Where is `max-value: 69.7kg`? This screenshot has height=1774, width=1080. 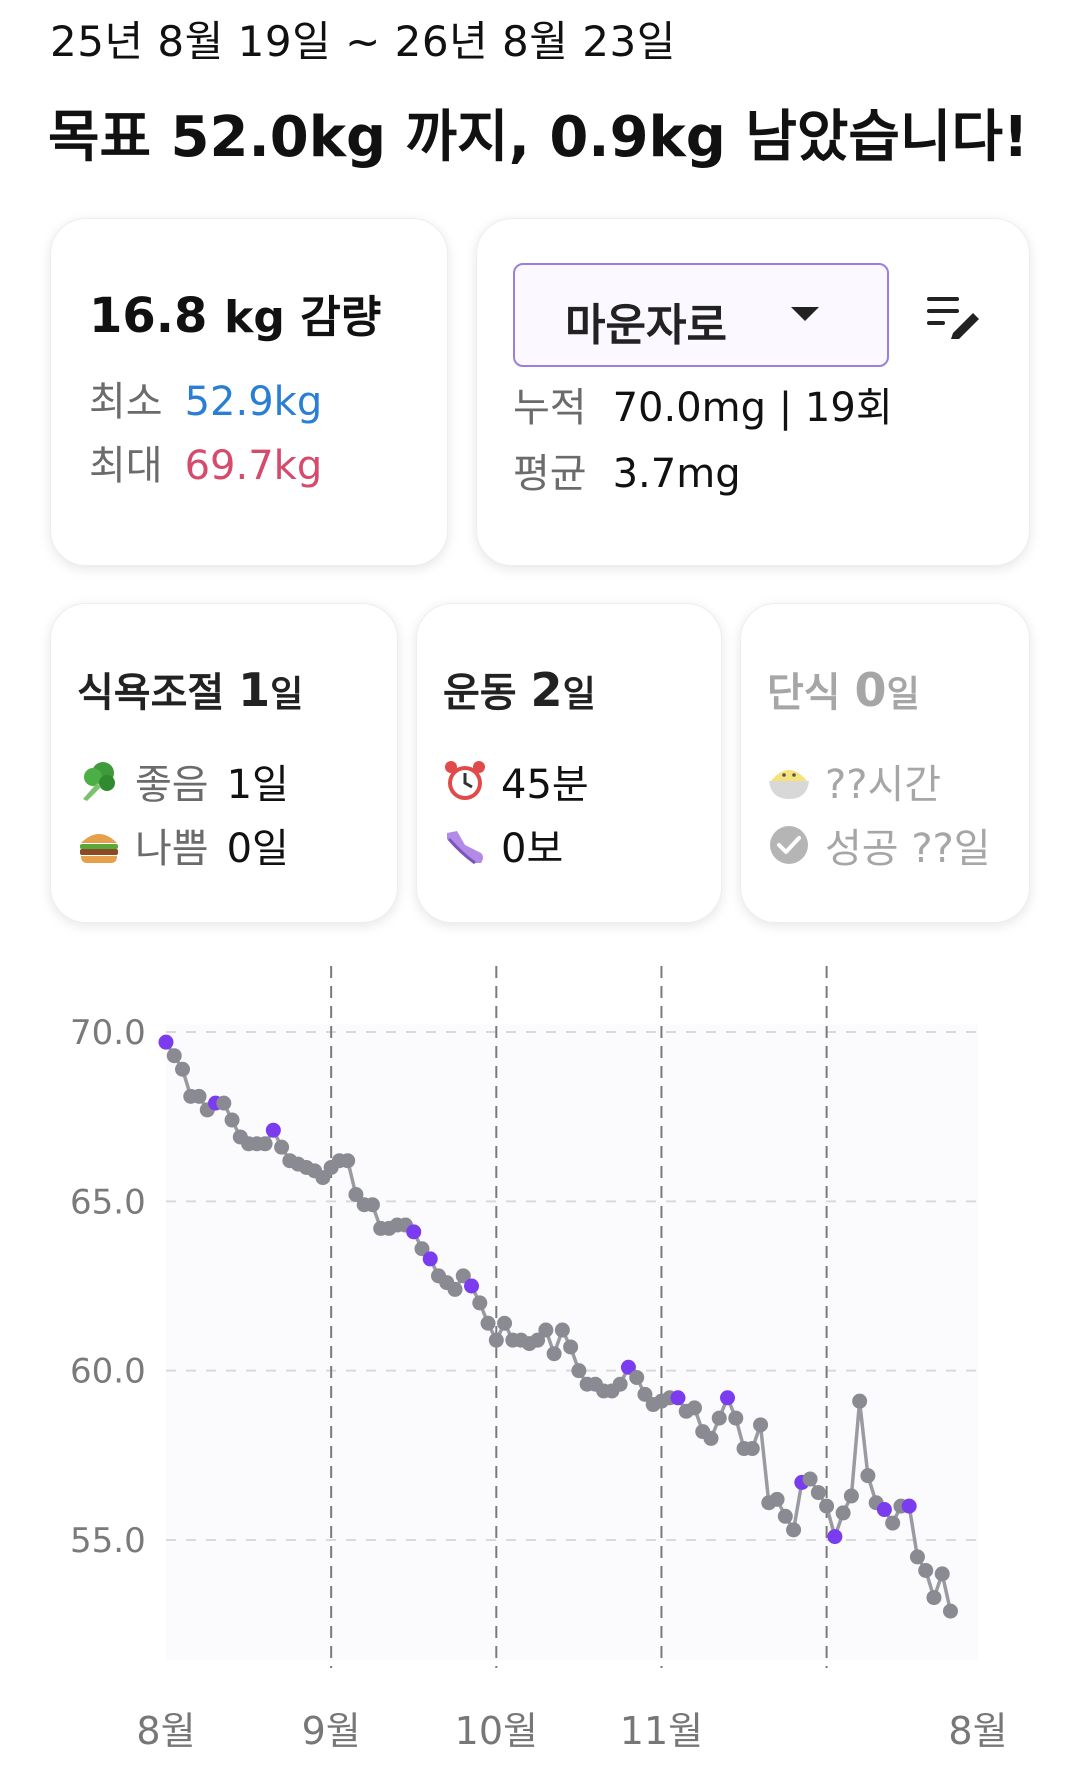 max-value: 69.7kg is located at coordinates (253, 466).